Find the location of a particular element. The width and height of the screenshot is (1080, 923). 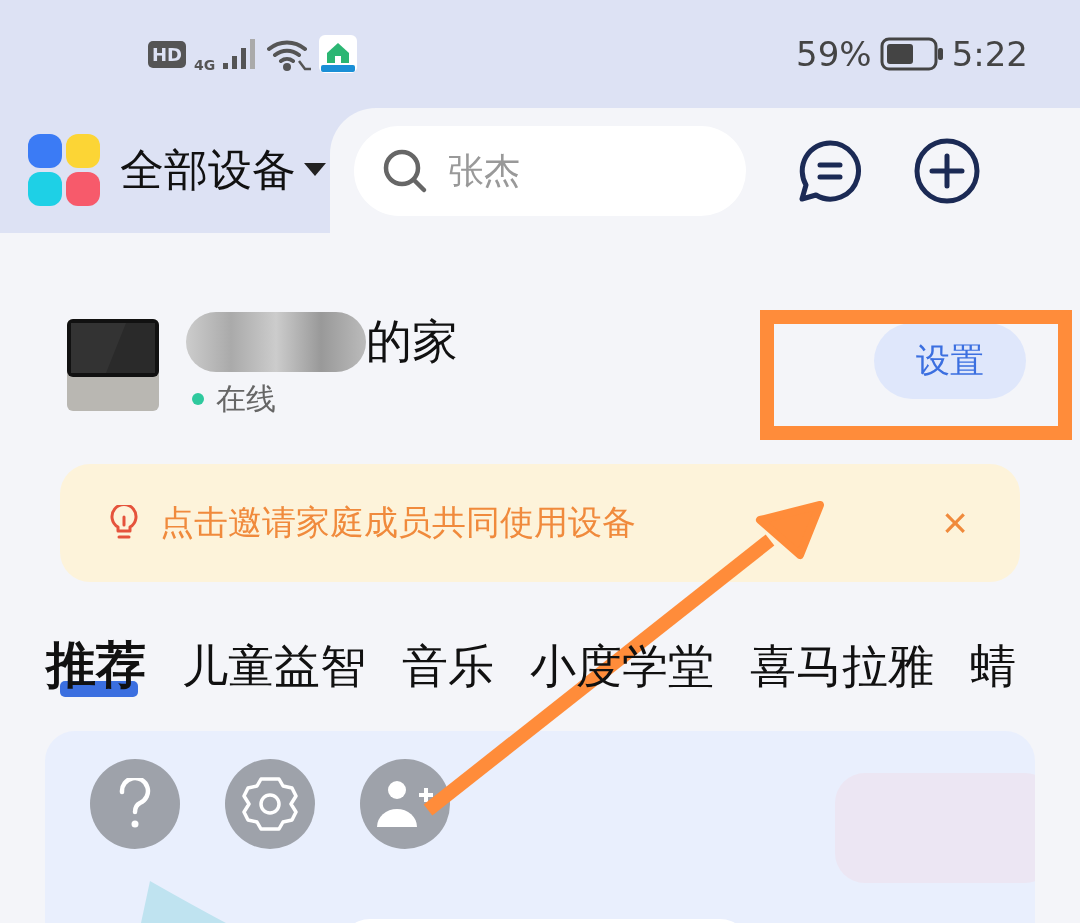

app-grid-icon is located at coordinates (64, 170).